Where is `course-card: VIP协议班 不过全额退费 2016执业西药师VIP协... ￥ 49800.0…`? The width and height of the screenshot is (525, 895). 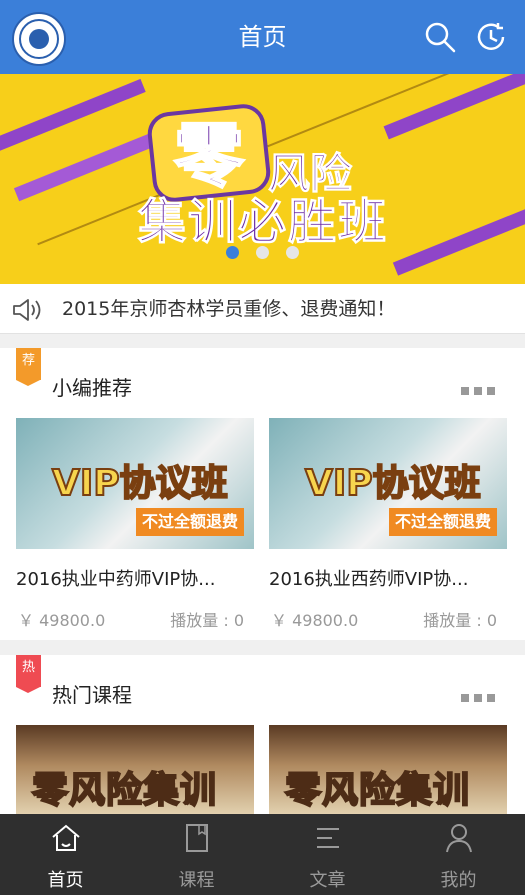
course-card: VIP协议班 不过全额退费 2016执业西药师VIP协... ￥ 49800.0… is located at coordinates (388, 524).